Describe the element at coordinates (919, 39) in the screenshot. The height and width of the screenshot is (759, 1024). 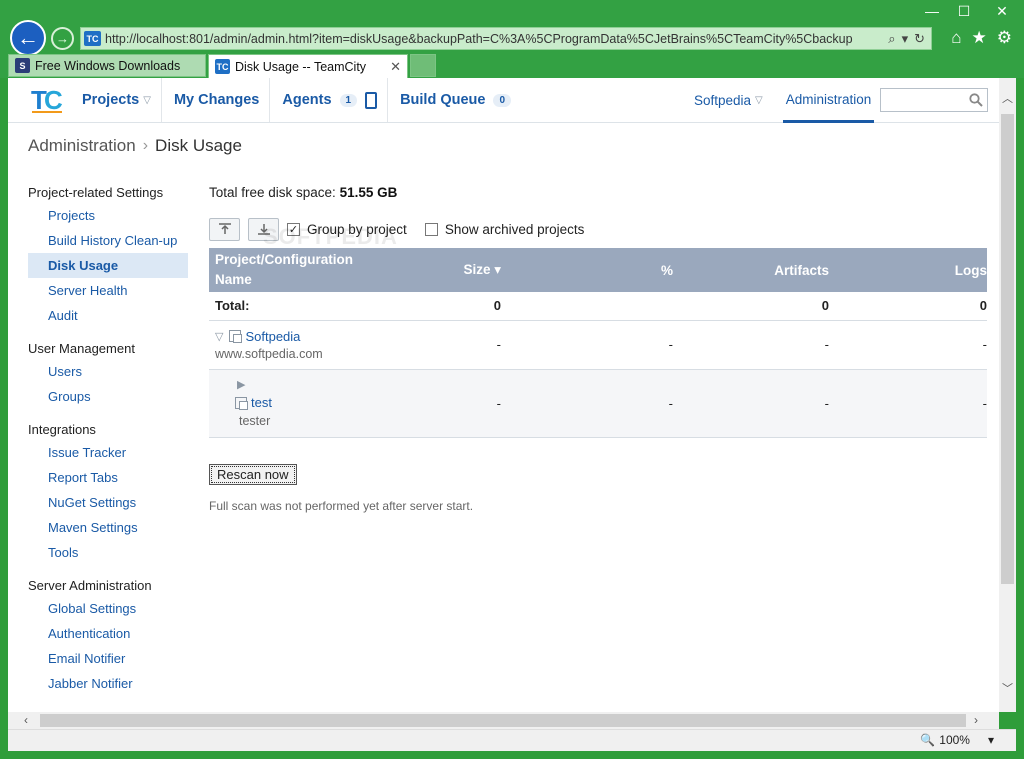
I see `refresh-icon: ↻` at that location.